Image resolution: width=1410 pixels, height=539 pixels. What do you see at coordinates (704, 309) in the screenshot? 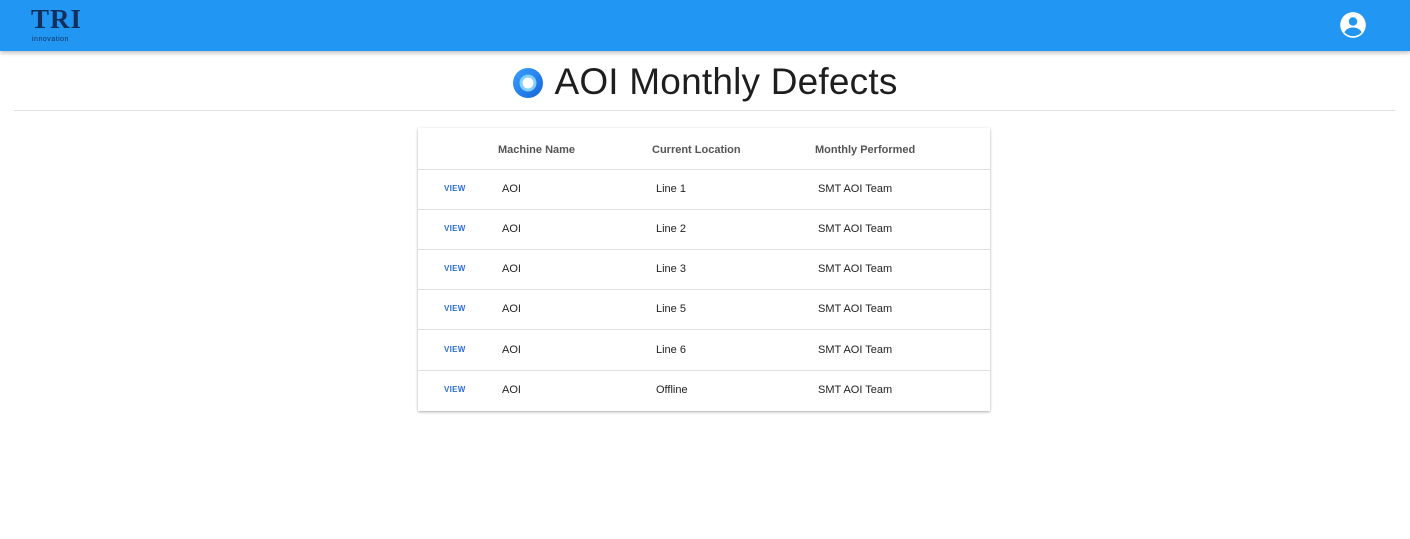
I see `table-row: VIEW AOI Line 5 SMT AOI Team` at bounding box center [704, 309].